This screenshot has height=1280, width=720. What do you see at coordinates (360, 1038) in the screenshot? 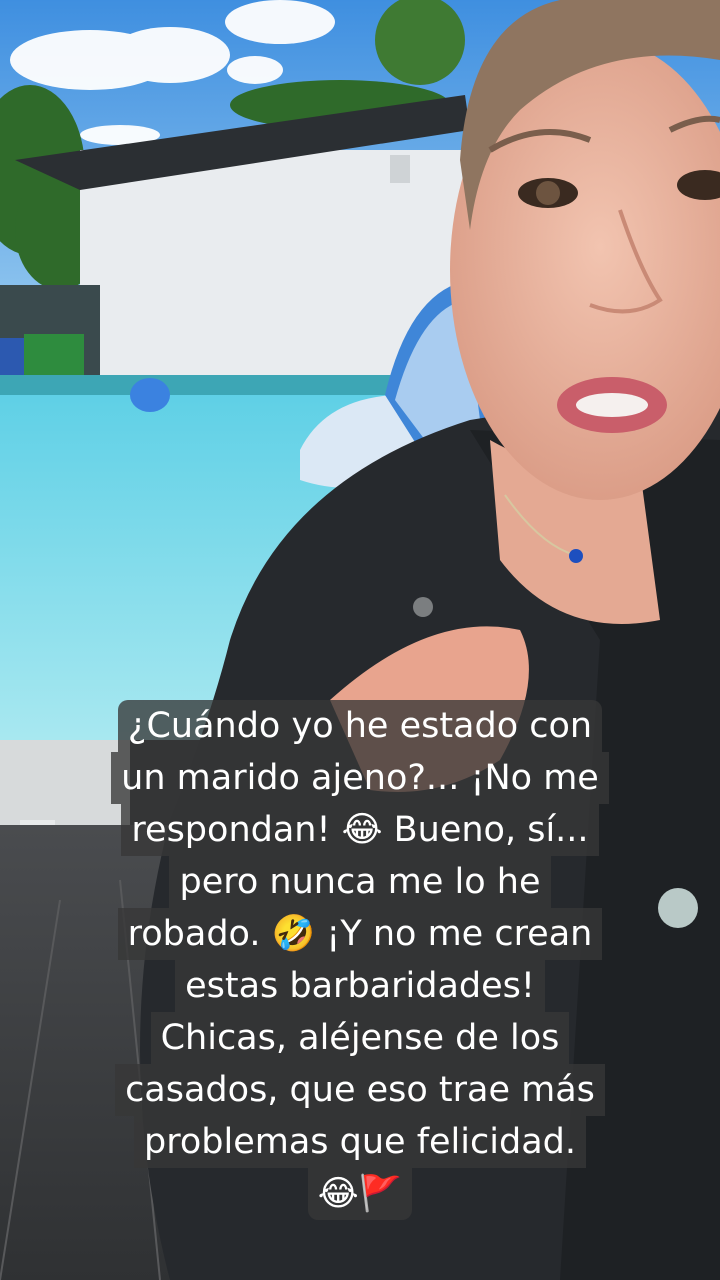
I see `caption-line: Chicas, aléjense de los` at bounding box center [360, 1038].